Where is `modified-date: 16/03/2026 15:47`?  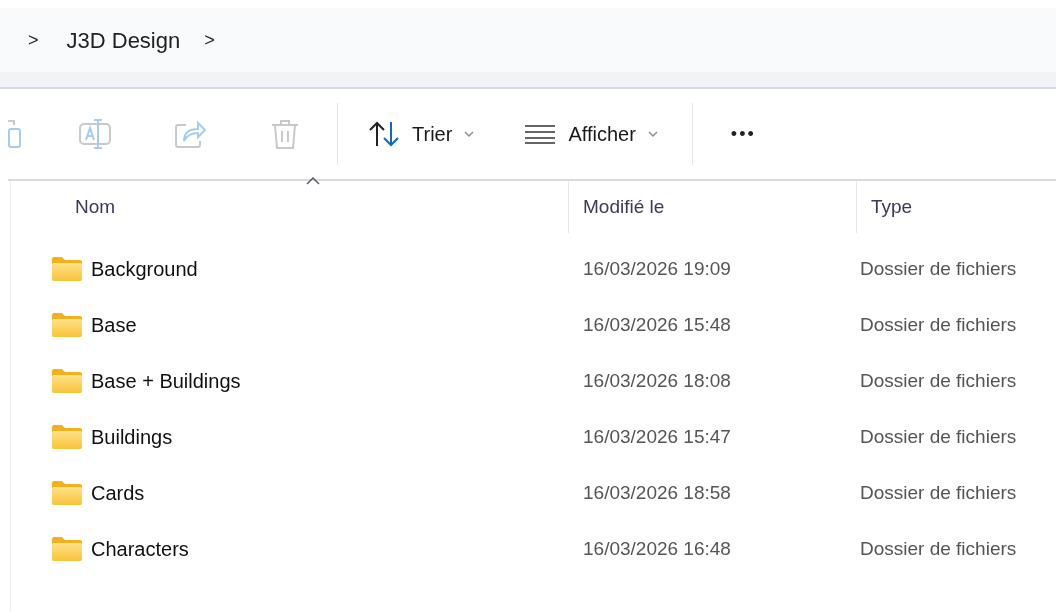
modified-date: 16/03/2026 15:47 is located at coordinates (657, 436).